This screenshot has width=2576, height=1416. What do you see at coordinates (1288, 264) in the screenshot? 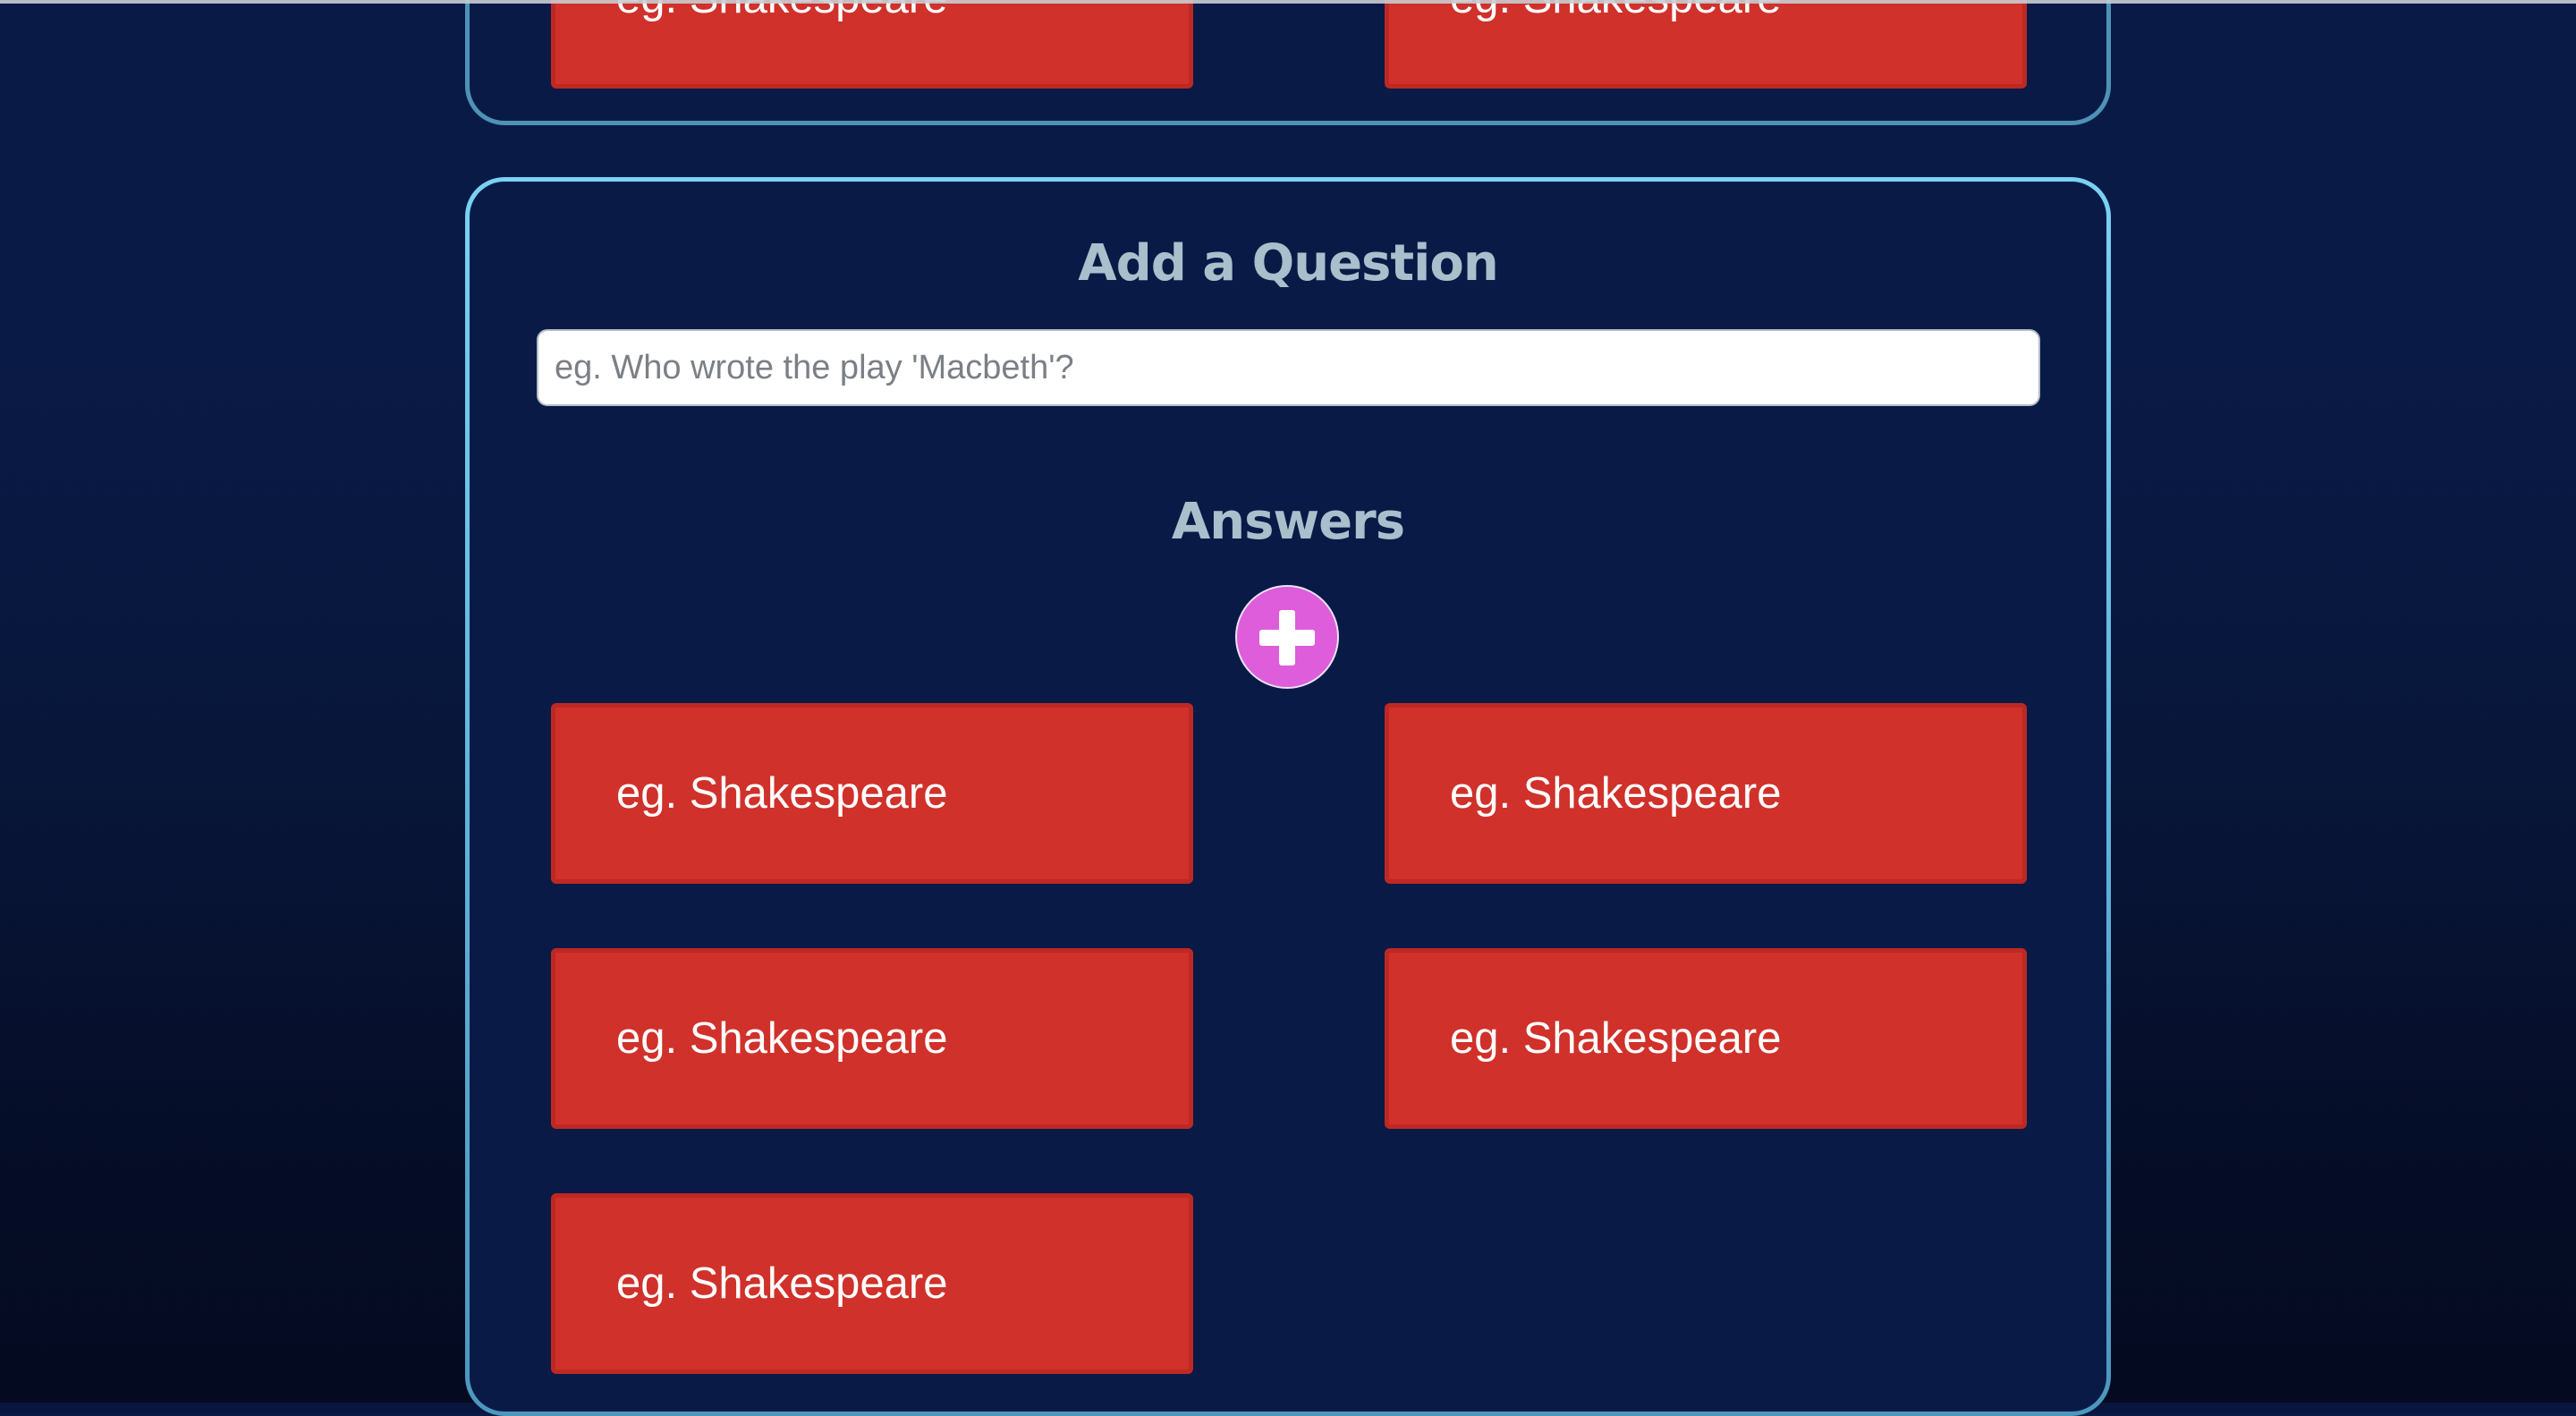
I see `add-question-title: Add a Question` at bounding box center [1288, 264].